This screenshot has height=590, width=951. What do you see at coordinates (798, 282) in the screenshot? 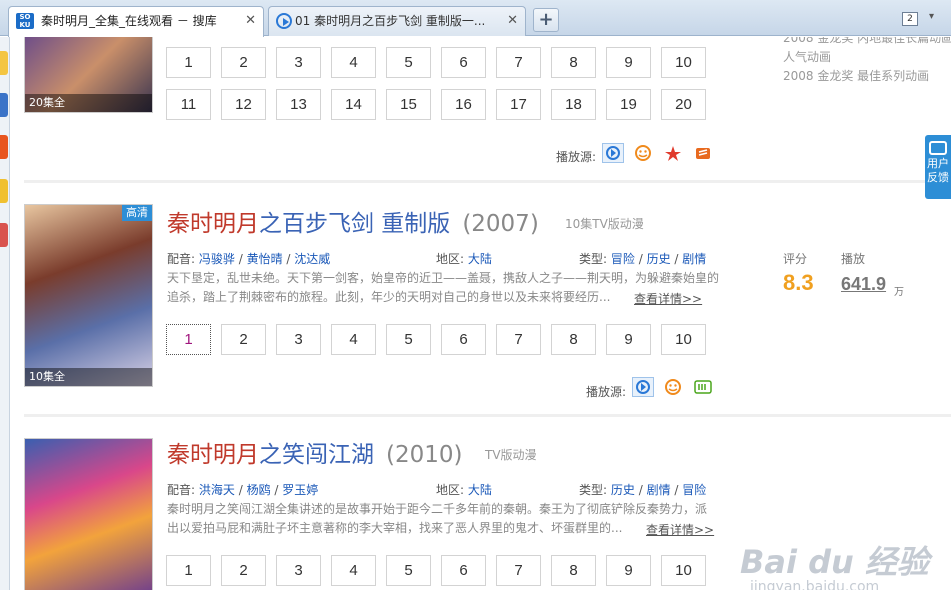
I see `rating-value: 8.3` at bounding box center [798, 282].